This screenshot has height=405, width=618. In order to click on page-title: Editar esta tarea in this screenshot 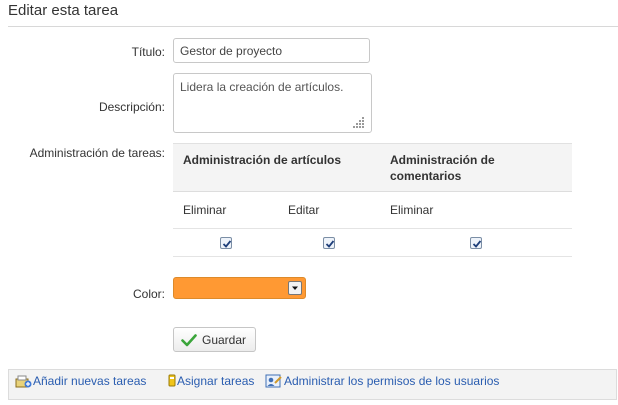, I will do `click(63, 10)`.